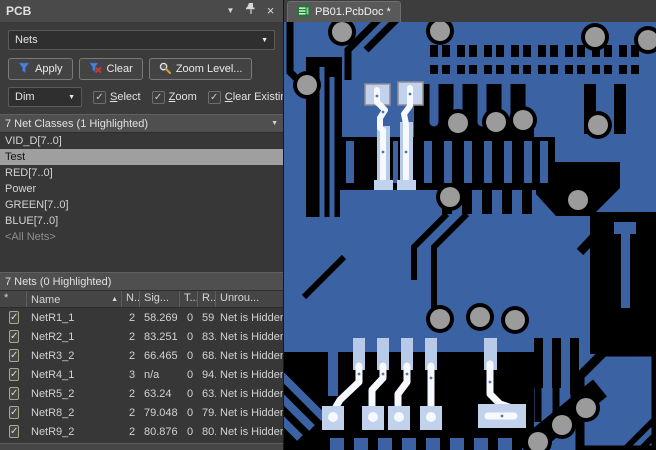  I want to click on net-signal: 83.251, so click(161, 336).